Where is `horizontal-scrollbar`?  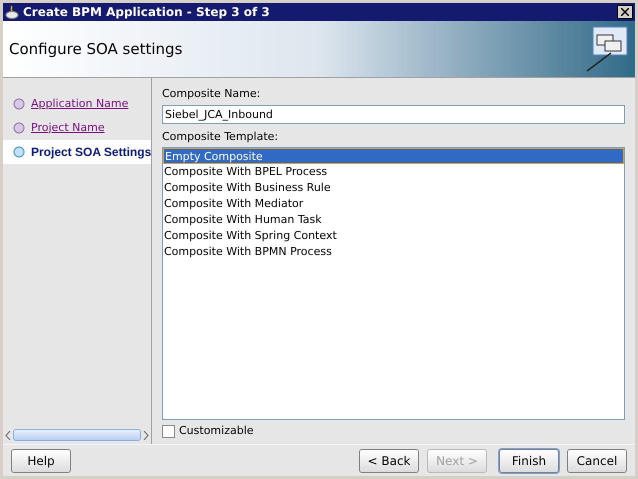 horizontal-scrollbar is located at coordinates (77, 435).